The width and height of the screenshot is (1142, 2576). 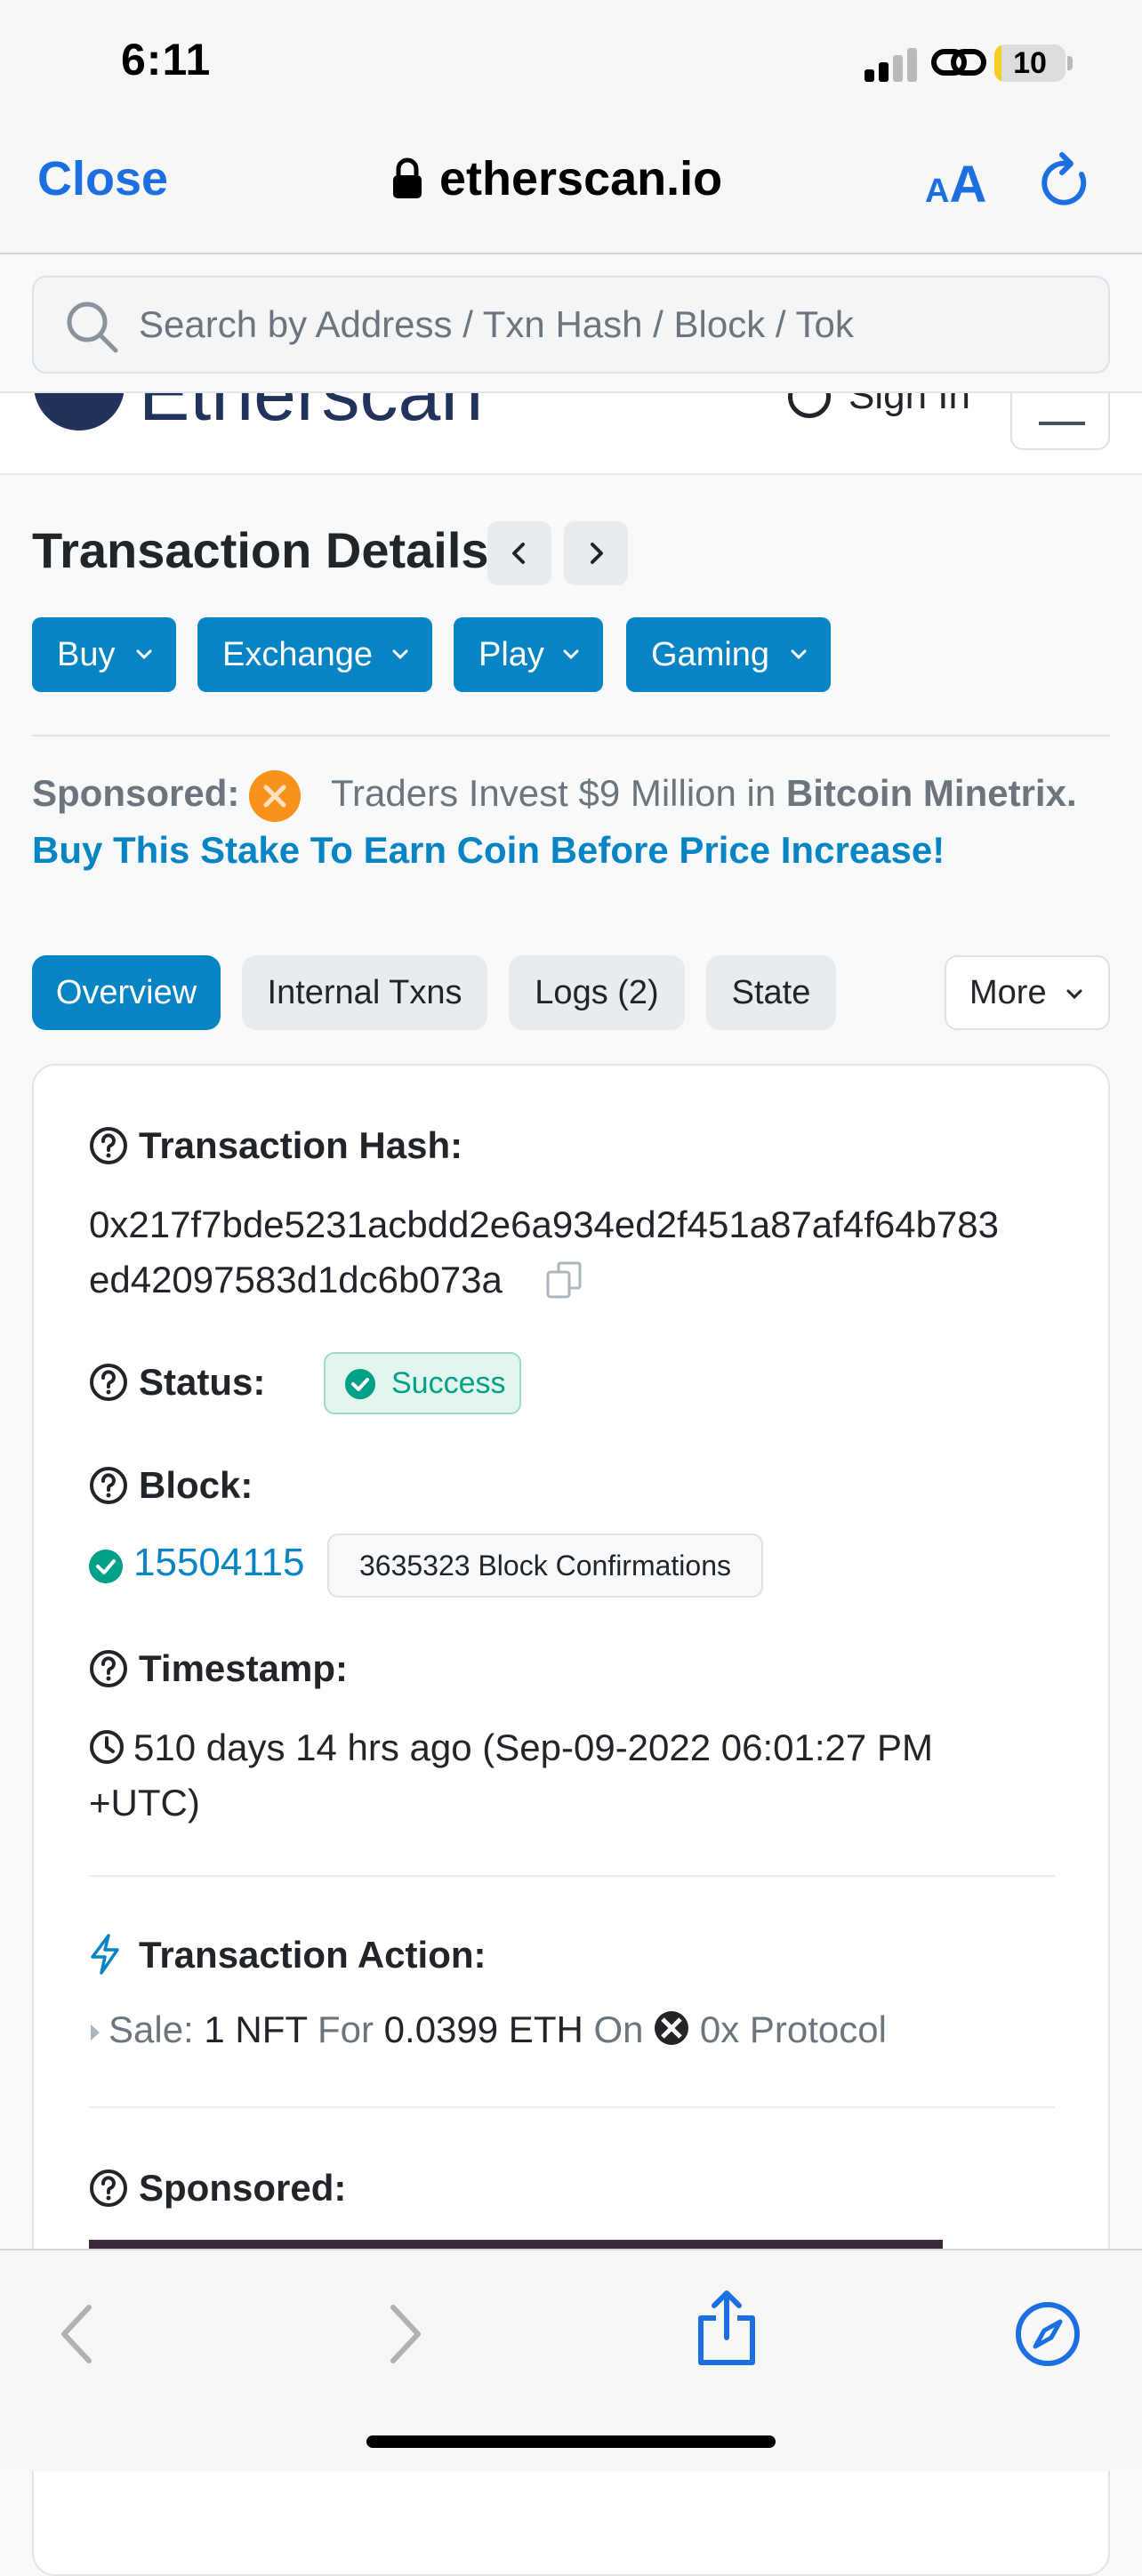 I want to click on chevron-right-icon, so click(x=597, y=553).